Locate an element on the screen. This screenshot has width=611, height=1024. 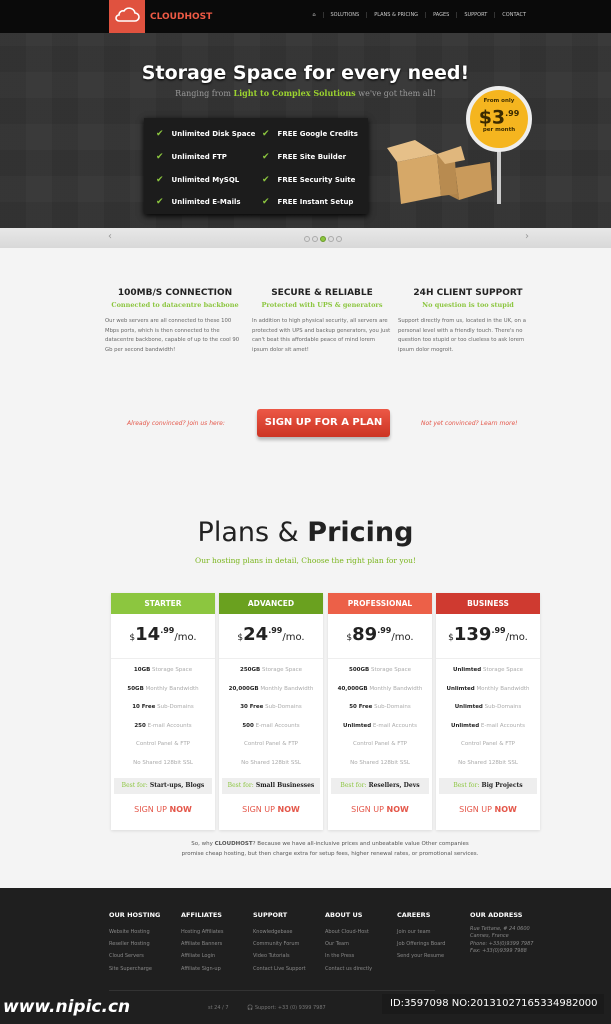
address-line: Fax: +33(0)9399 7988 is located at coordinates (498, 951).